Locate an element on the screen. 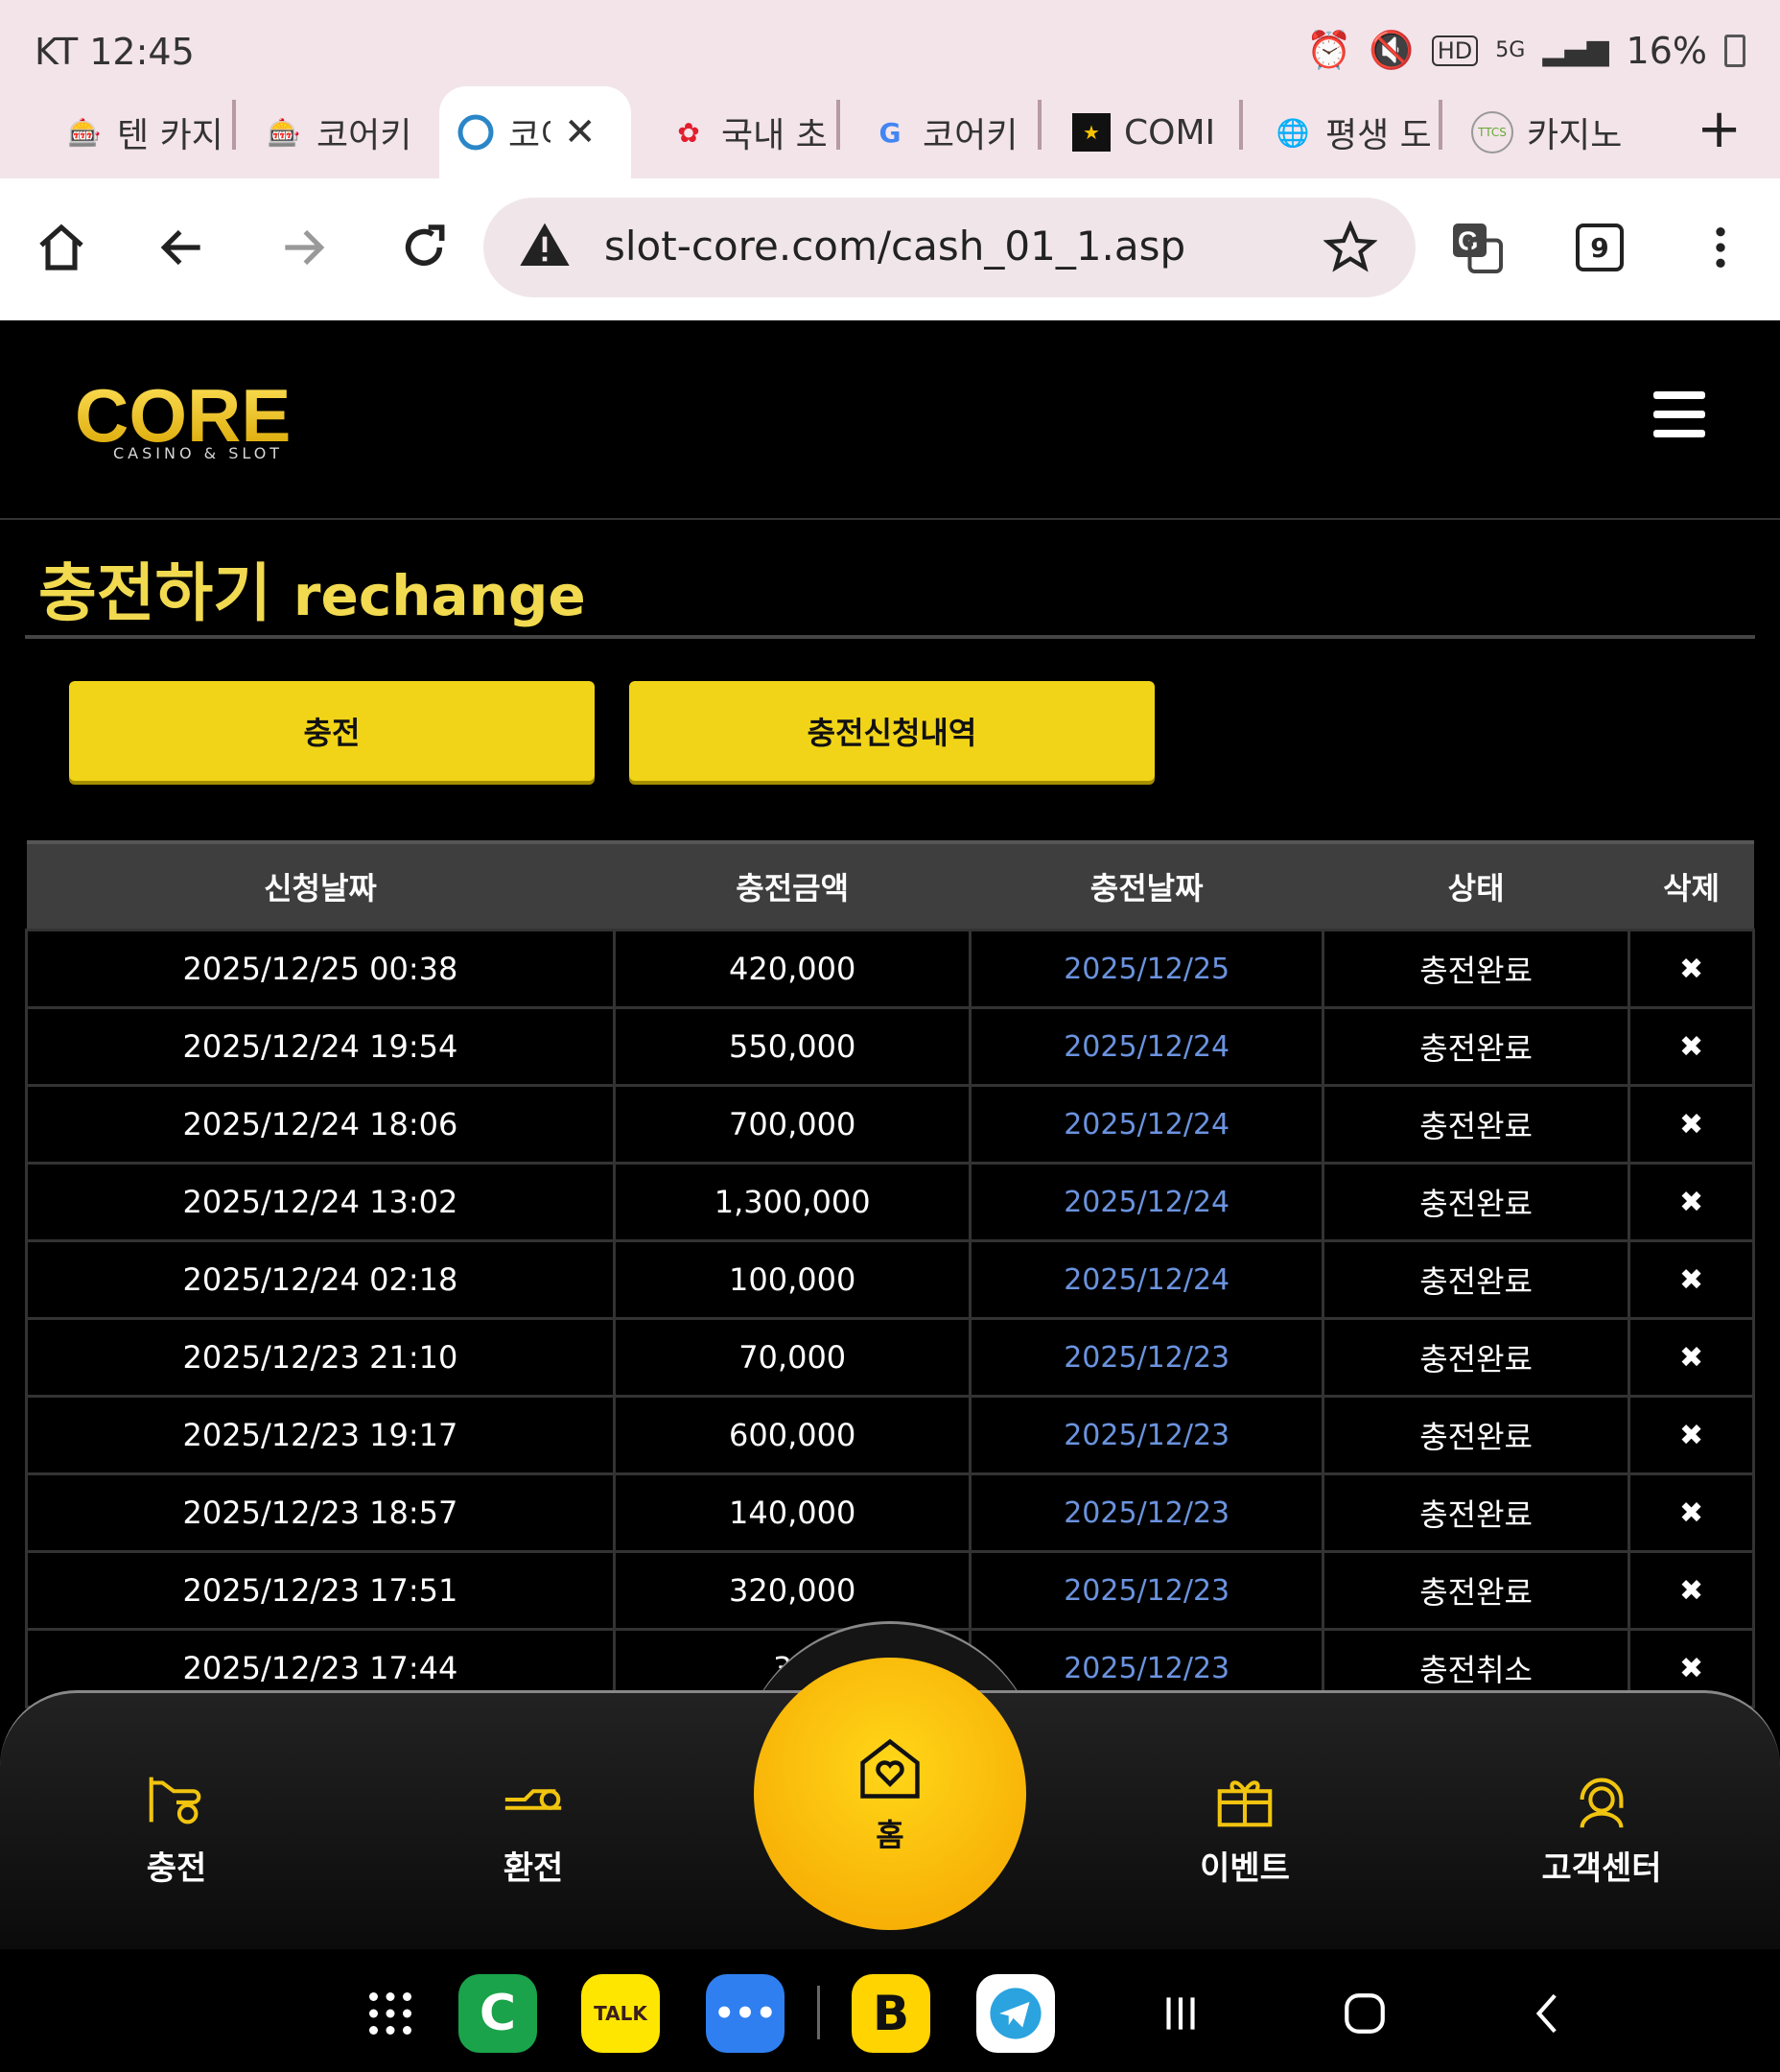  back-arrow-icon is located at coordinates (183, 247).